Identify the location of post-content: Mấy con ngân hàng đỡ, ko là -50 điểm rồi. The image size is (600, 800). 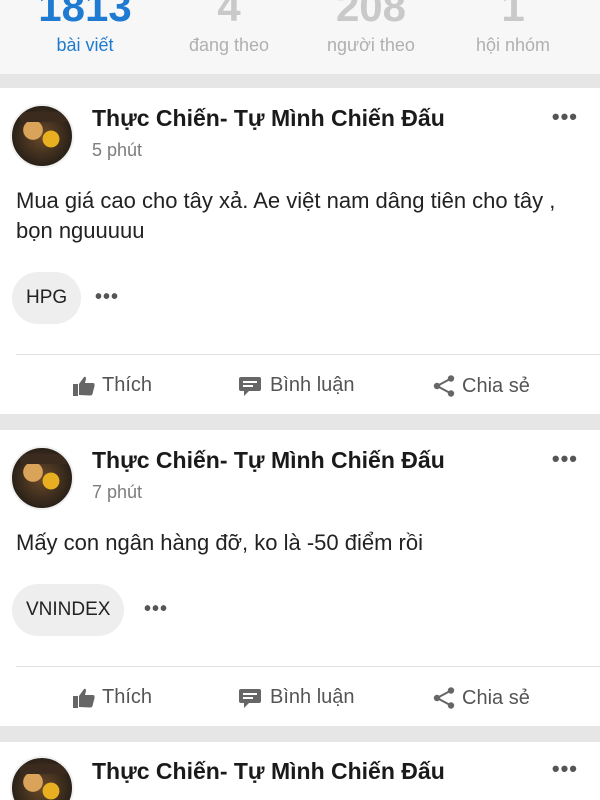
(219, 542).